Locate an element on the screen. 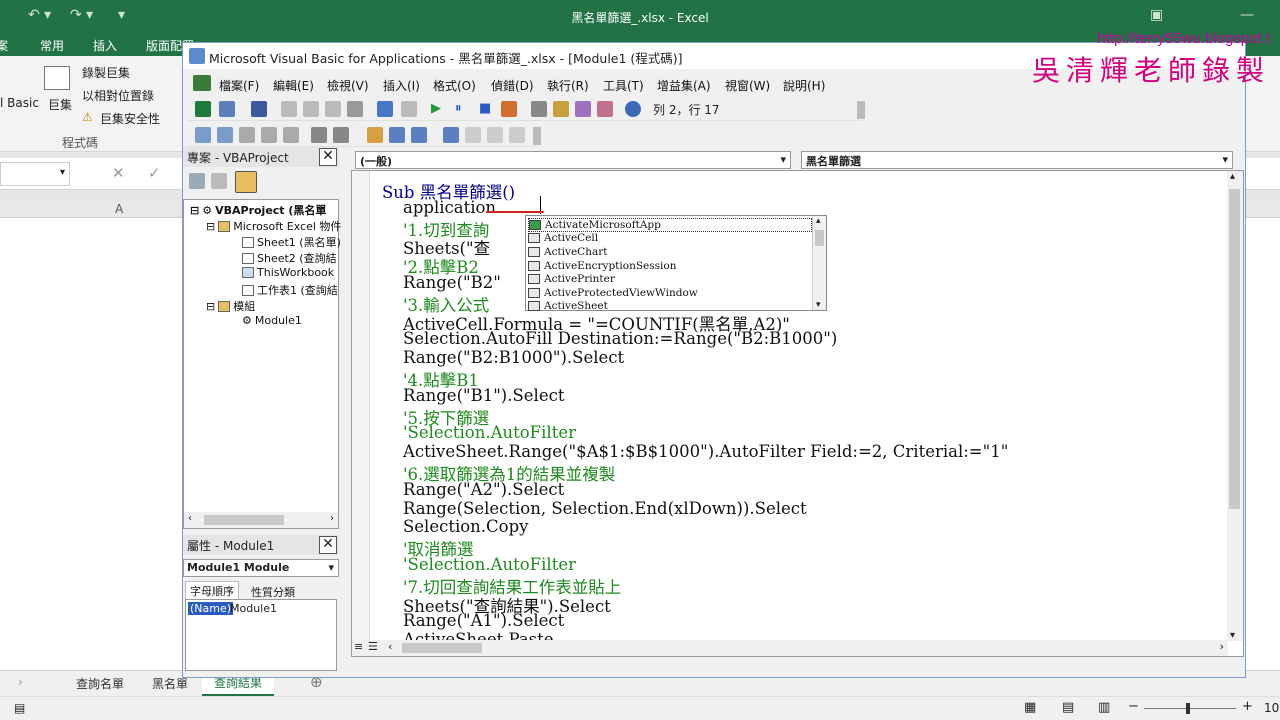  property-name-value: Module1 is located at coordinates (253, 608).